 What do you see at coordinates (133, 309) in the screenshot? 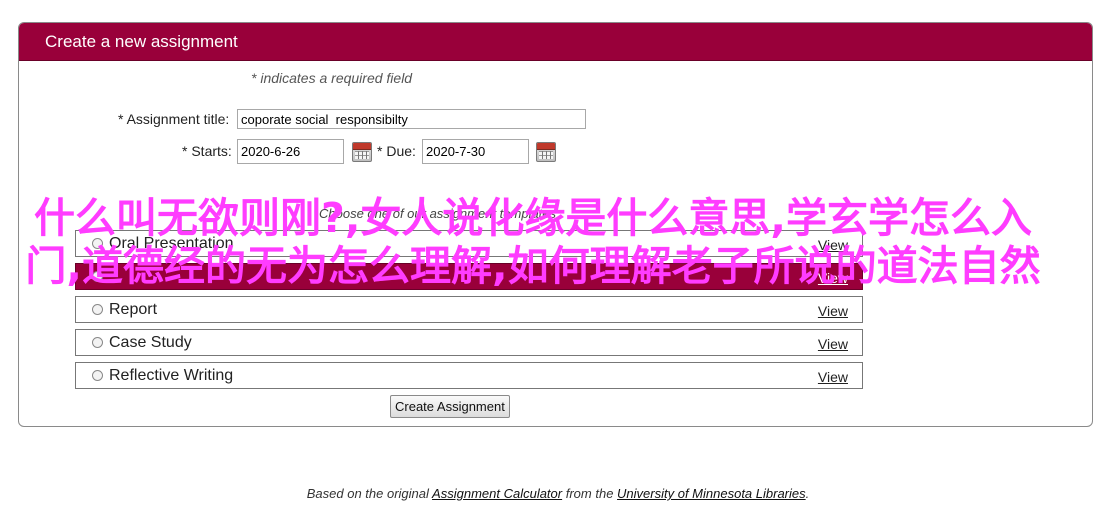
I see `template-name: Report` at bounding box center [133, 309].